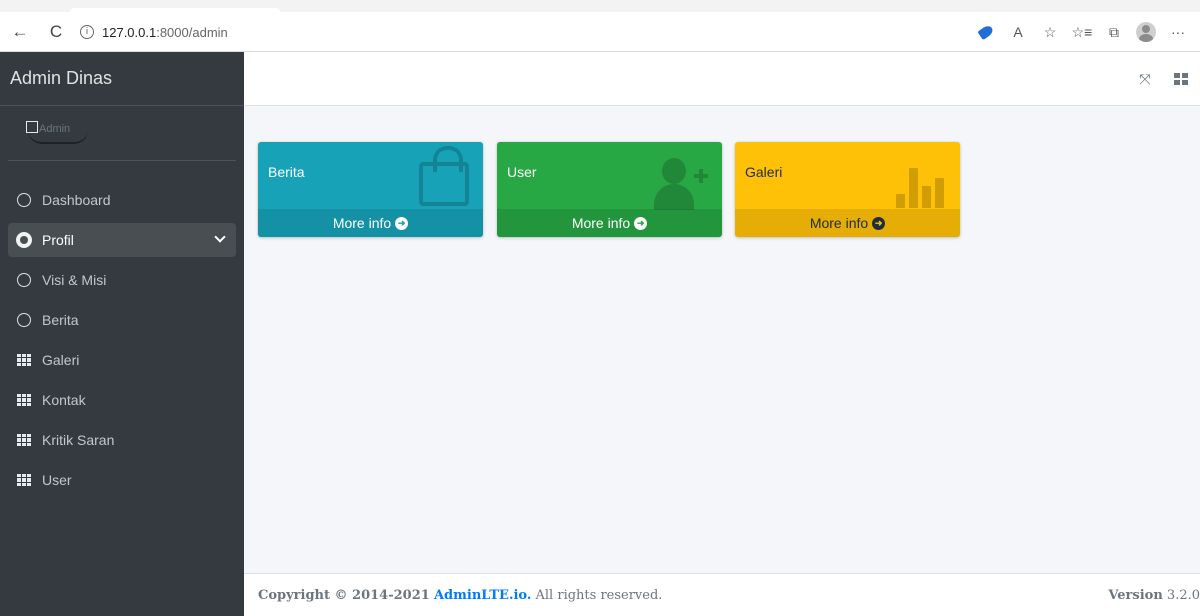 The image size is (1200, 616). What do you see at coordinates (847, 189) in the screenshot?
I see `small-box-galeri: Galeri More info ➜` at bounding box center [847, 189].